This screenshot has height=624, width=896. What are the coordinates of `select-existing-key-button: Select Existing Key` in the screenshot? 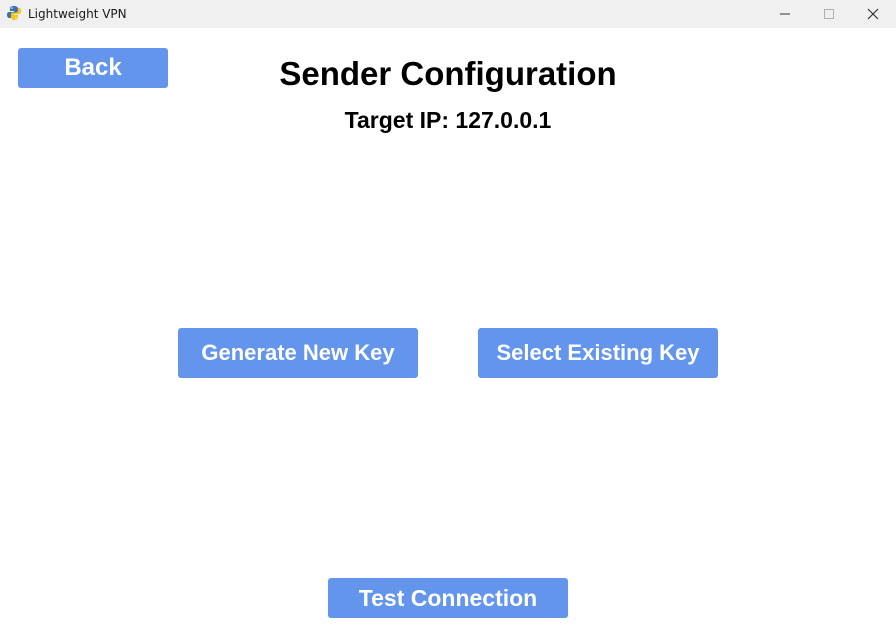 It's located at (598, 353).